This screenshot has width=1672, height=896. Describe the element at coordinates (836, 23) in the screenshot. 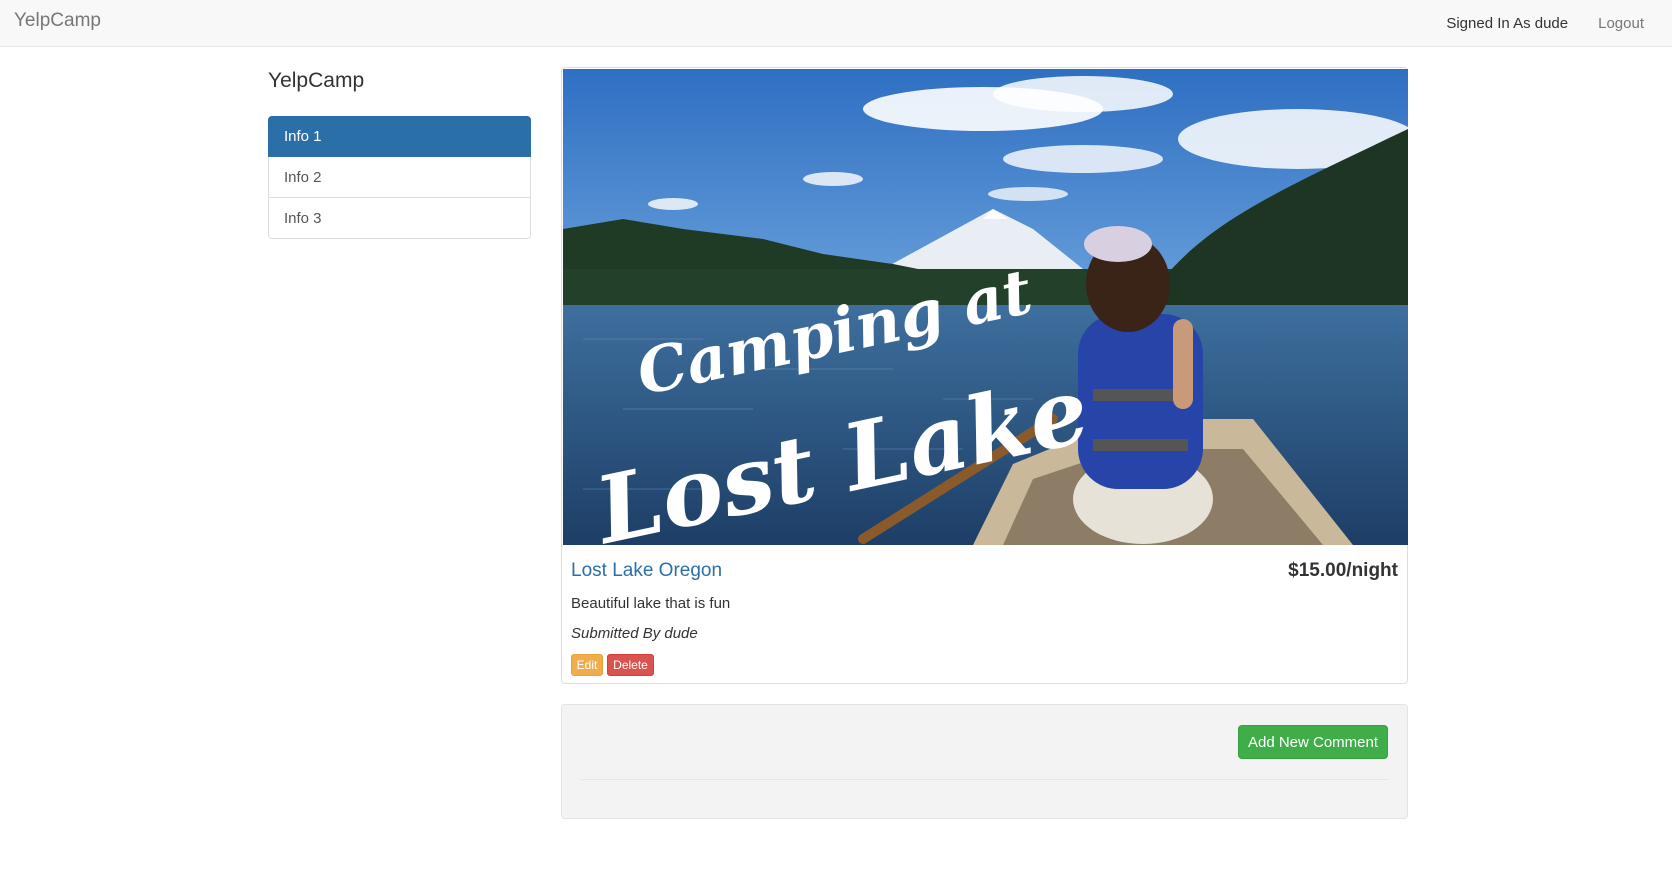

I see `navbar: YelpCamp Signed In As dude Logout` at that location.